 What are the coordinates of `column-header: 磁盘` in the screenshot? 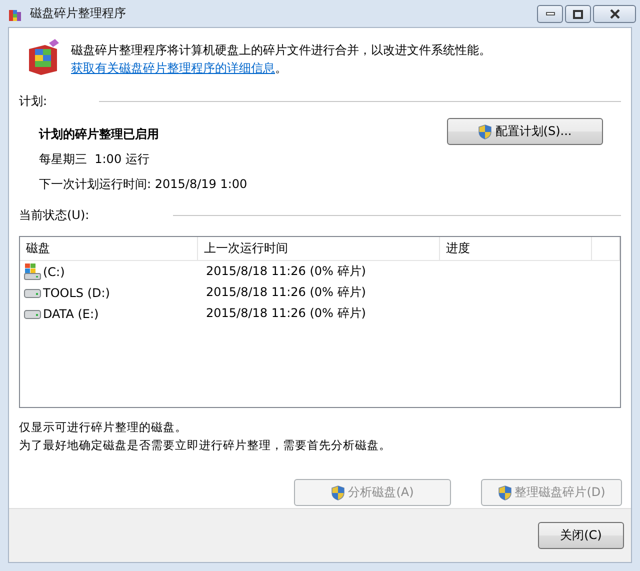 It's located at (109, 248).